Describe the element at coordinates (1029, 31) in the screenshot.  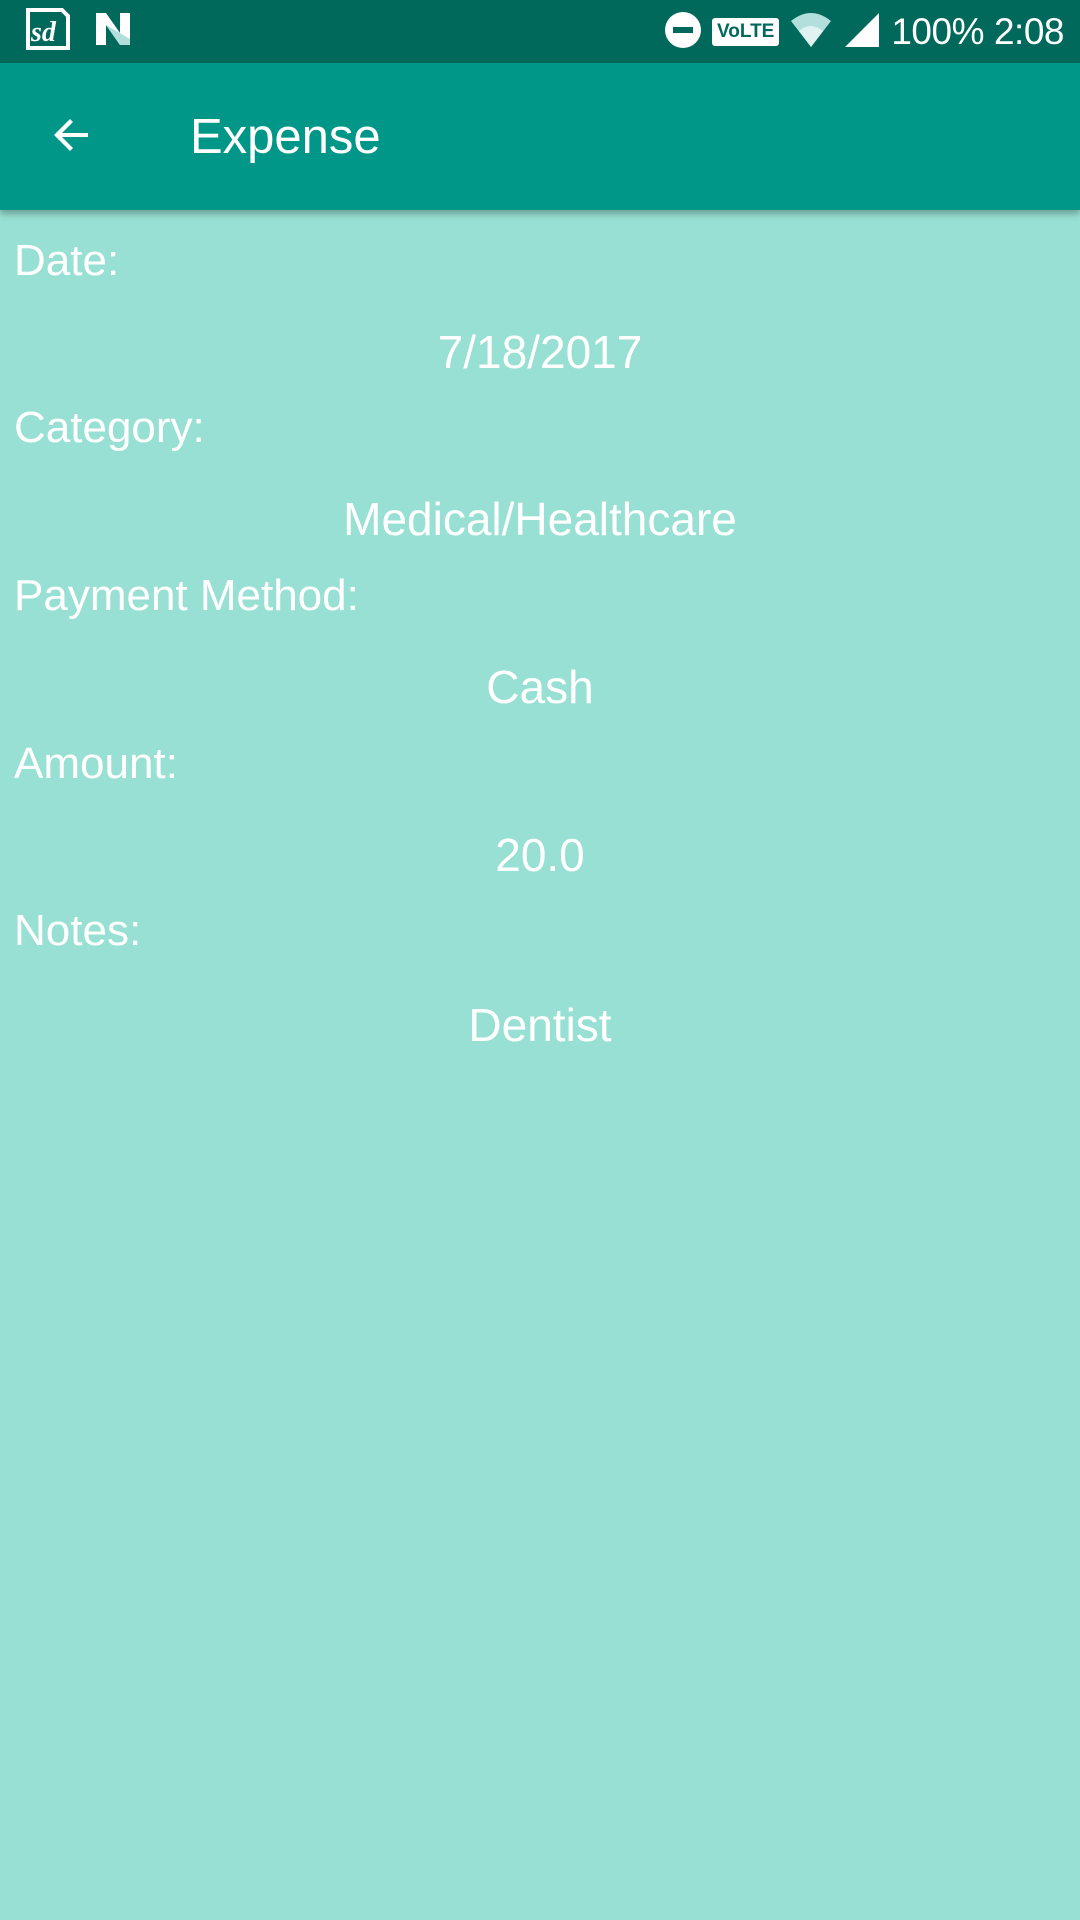
I see `clock: 2:08` at that location.